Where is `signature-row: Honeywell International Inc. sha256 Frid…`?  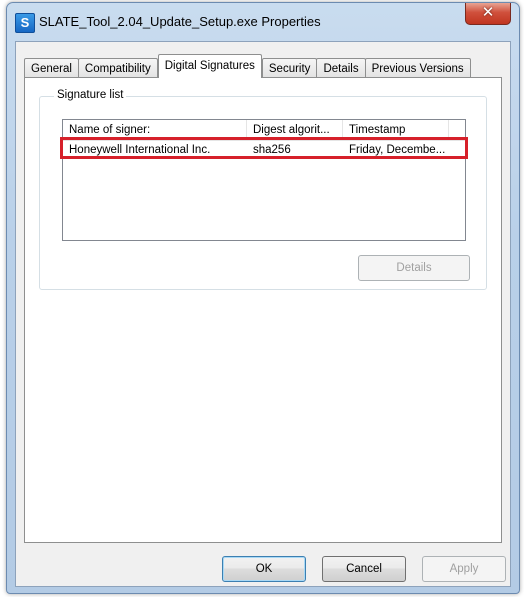
signature-row: Honeywell International Inc. sha256 Frid… is located at coordinates (264, 150).